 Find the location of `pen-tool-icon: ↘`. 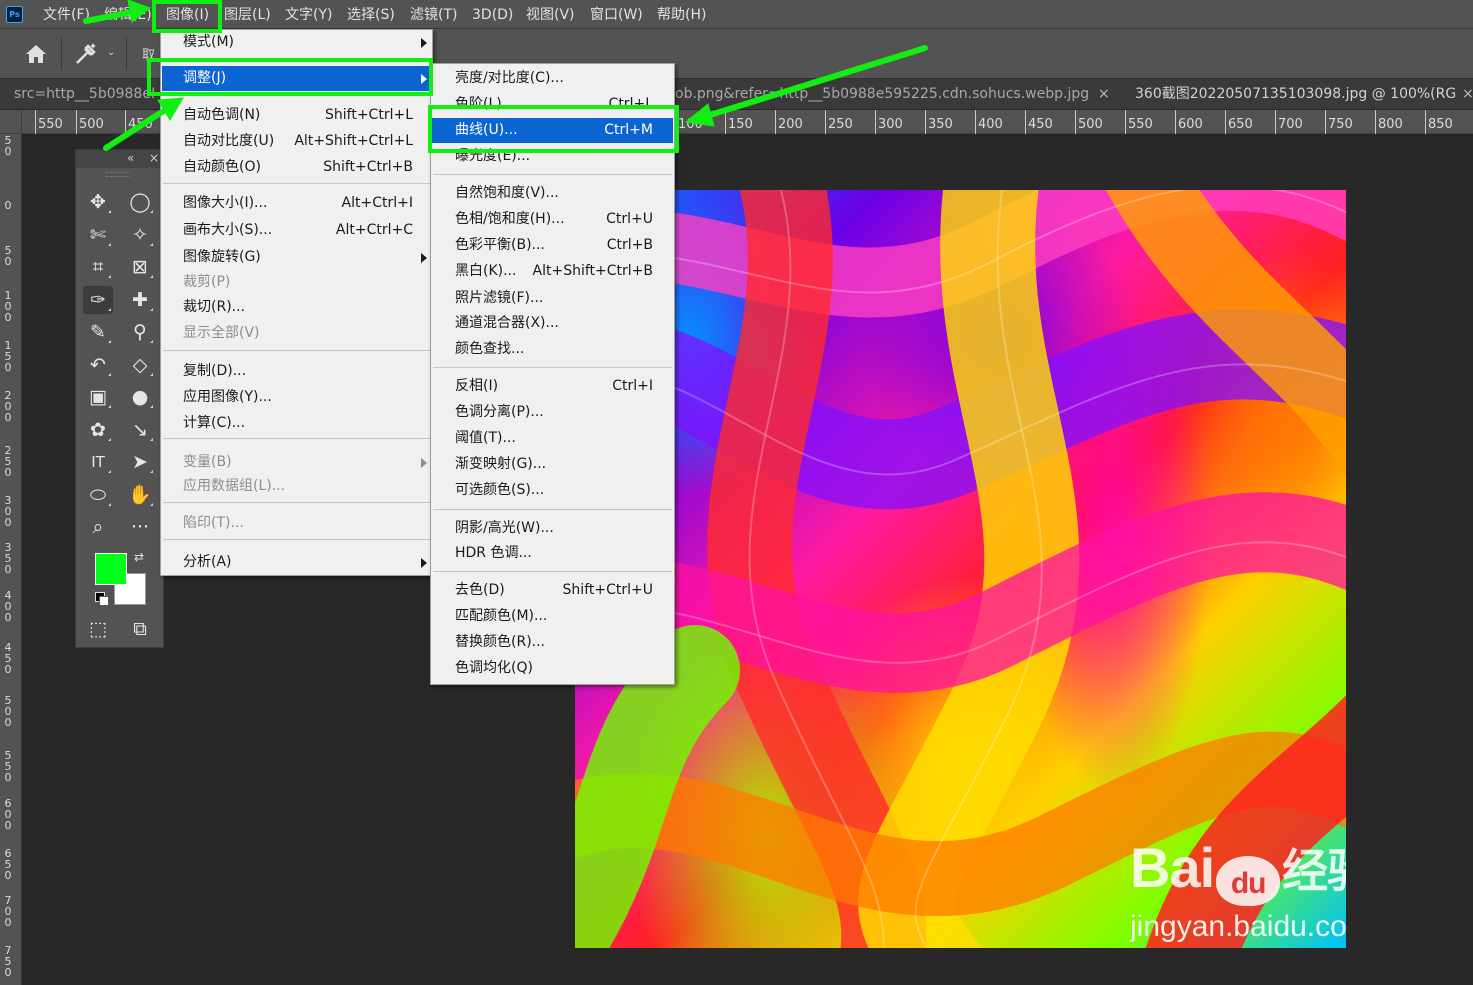

pen-tool-icon: ↘ is located at coordinates (140, 430).